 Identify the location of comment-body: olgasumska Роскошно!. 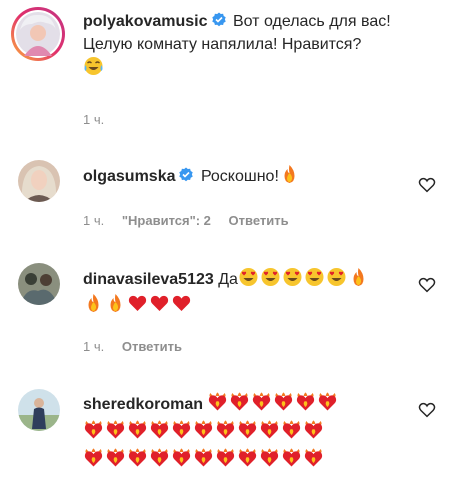
(246, 176).